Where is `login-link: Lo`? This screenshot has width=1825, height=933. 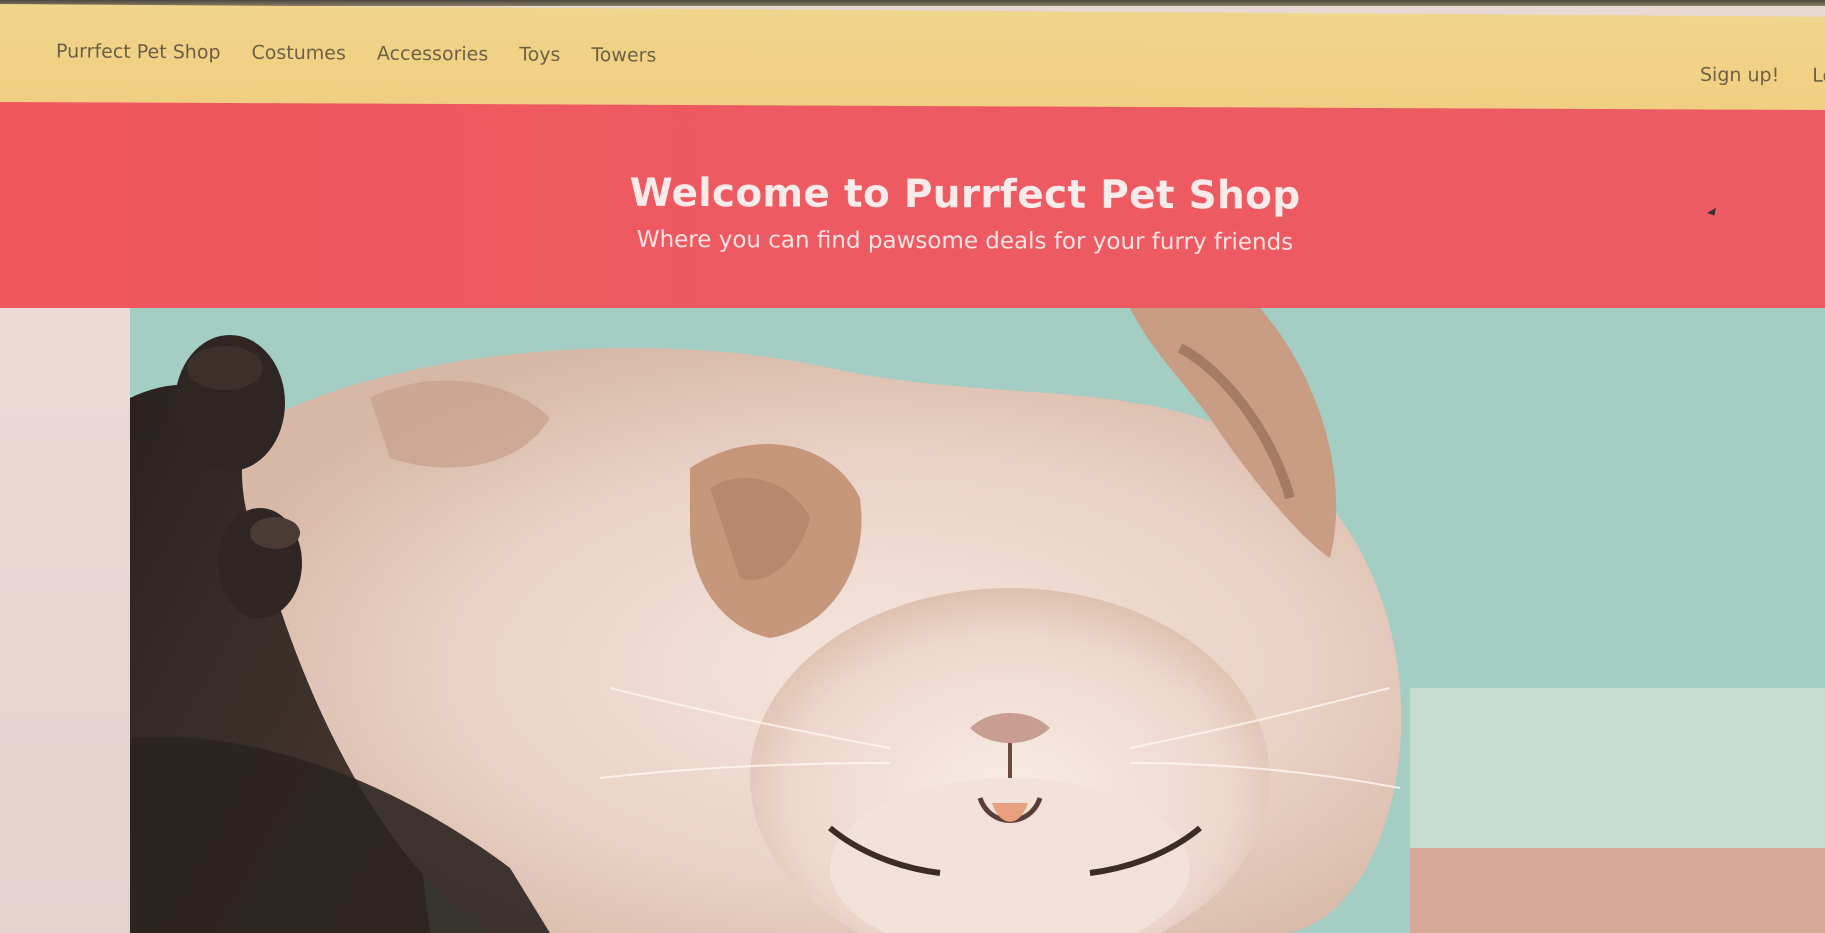 login-link: Lo is located at coordinates (1818, 76).